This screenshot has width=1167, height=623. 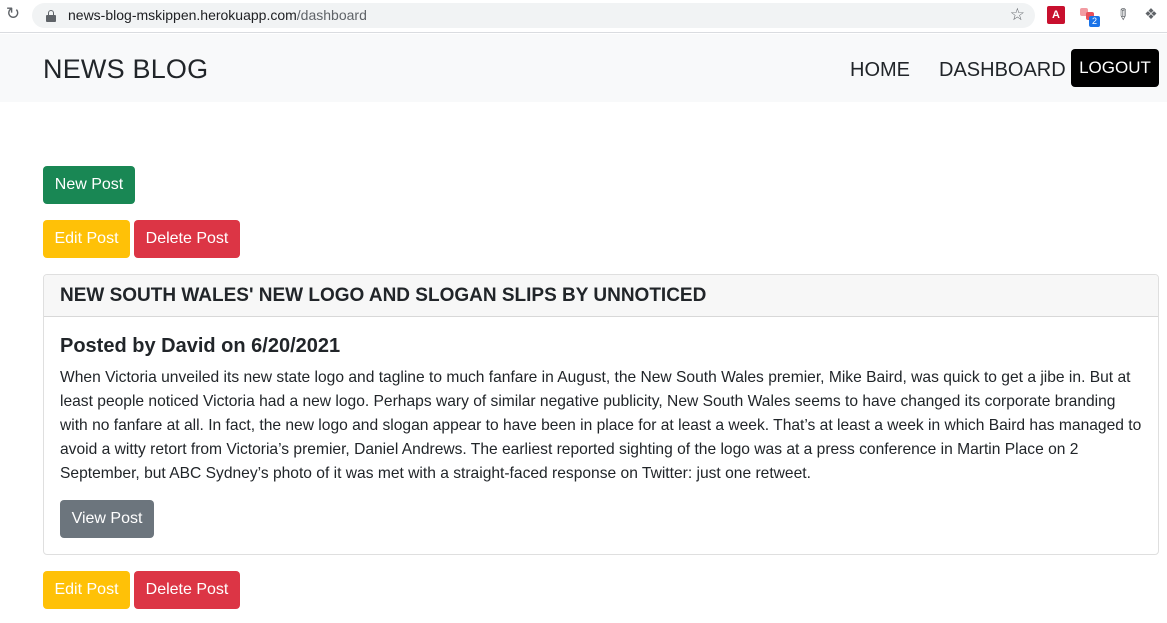 I want to click on site-navbar: NEWS BLOG HOME DASHBOARD LOGOUT, so click(x=583, y=68).